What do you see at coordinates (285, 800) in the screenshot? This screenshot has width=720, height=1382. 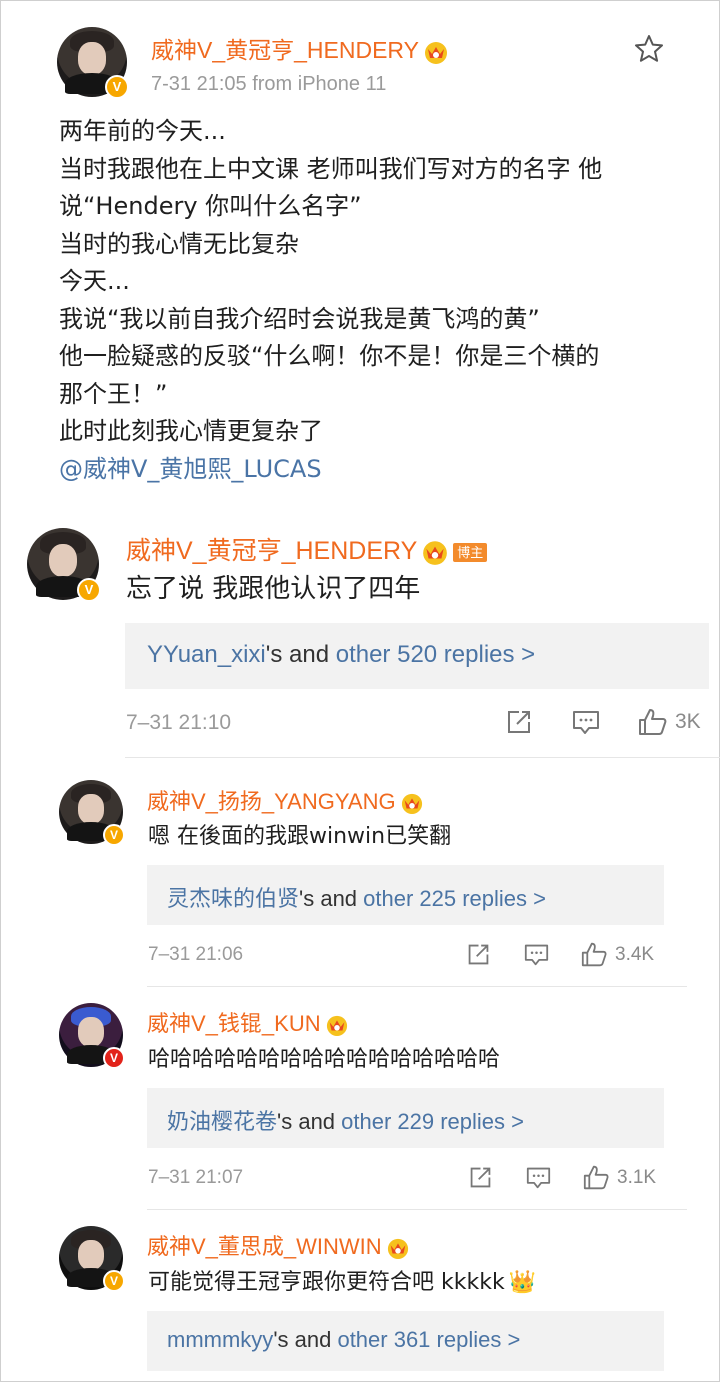 I see `comment-username: 威神V_扬扬_YANGYANG` at bounding box center [285, 800].